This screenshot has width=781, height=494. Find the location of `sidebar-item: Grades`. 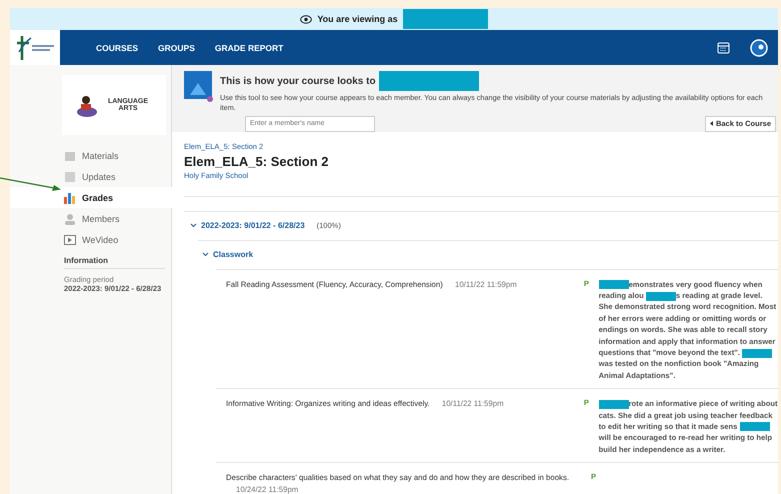

sidebar-item: Grades is located at coordinates (91, 197).